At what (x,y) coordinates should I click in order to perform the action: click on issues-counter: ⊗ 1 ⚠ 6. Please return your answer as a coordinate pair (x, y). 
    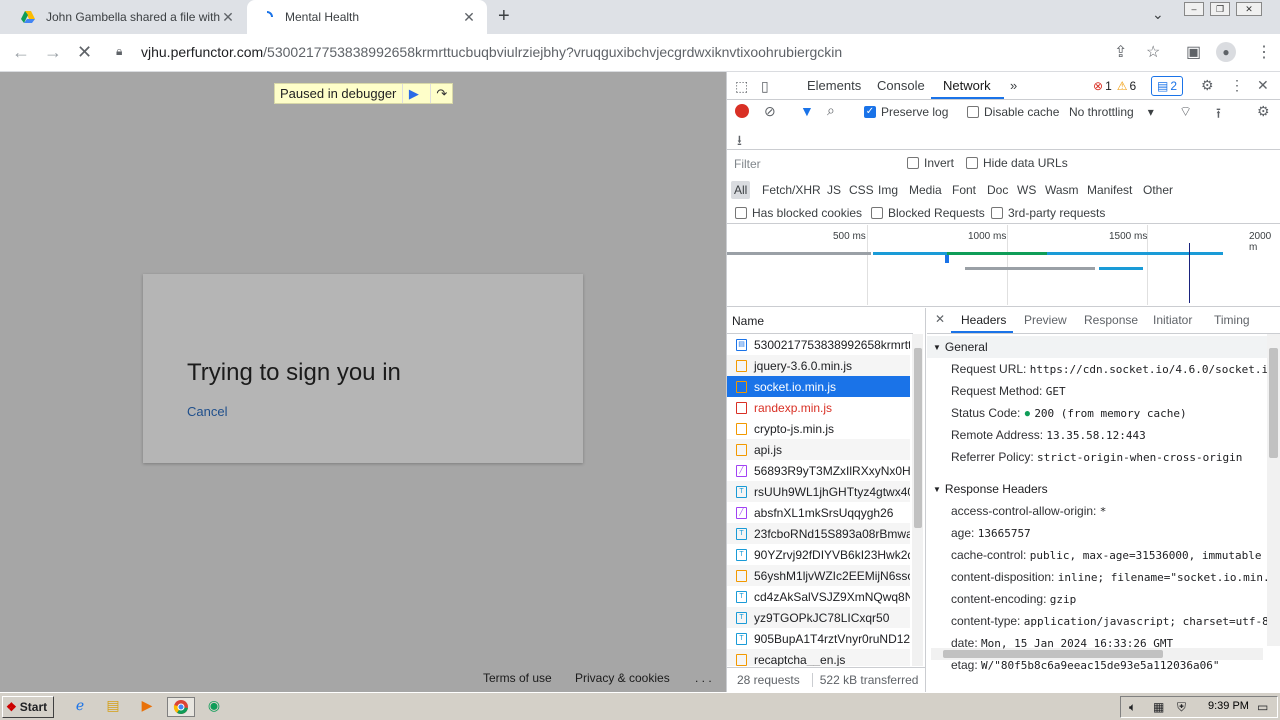
    Looking at the image, I should click on (1120, 86).